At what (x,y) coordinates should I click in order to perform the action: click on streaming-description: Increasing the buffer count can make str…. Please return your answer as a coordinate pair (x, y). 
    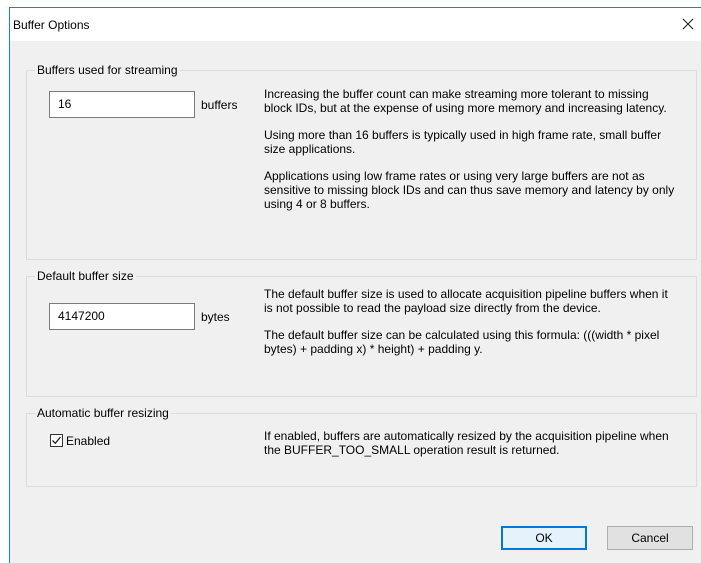
    Looking at the image, I should click on (471, 155).